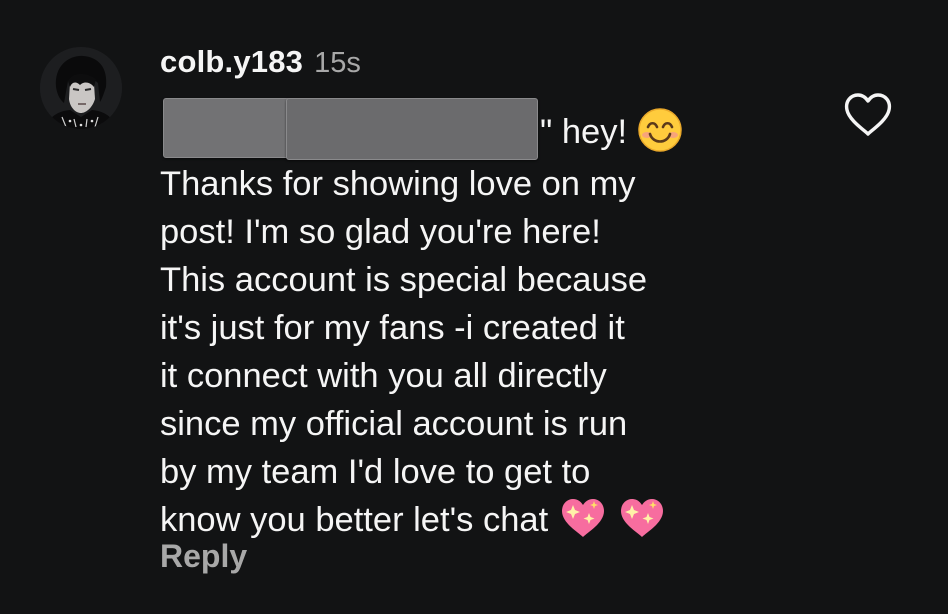 This screenshot has width=948, height=614. I want to click on like-button, so click(868, 115).